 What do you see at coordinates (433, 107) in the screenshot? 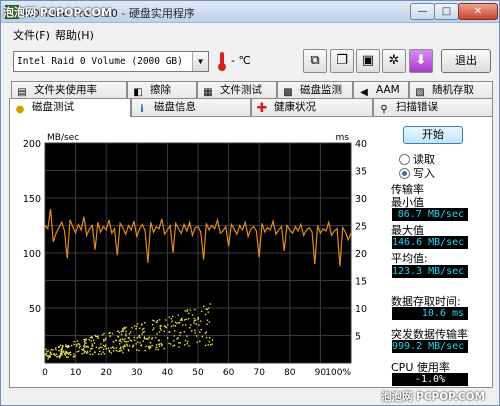
I see `tab-error-scan: ⚲ 扫描错误` at bounding box center [433, 107].